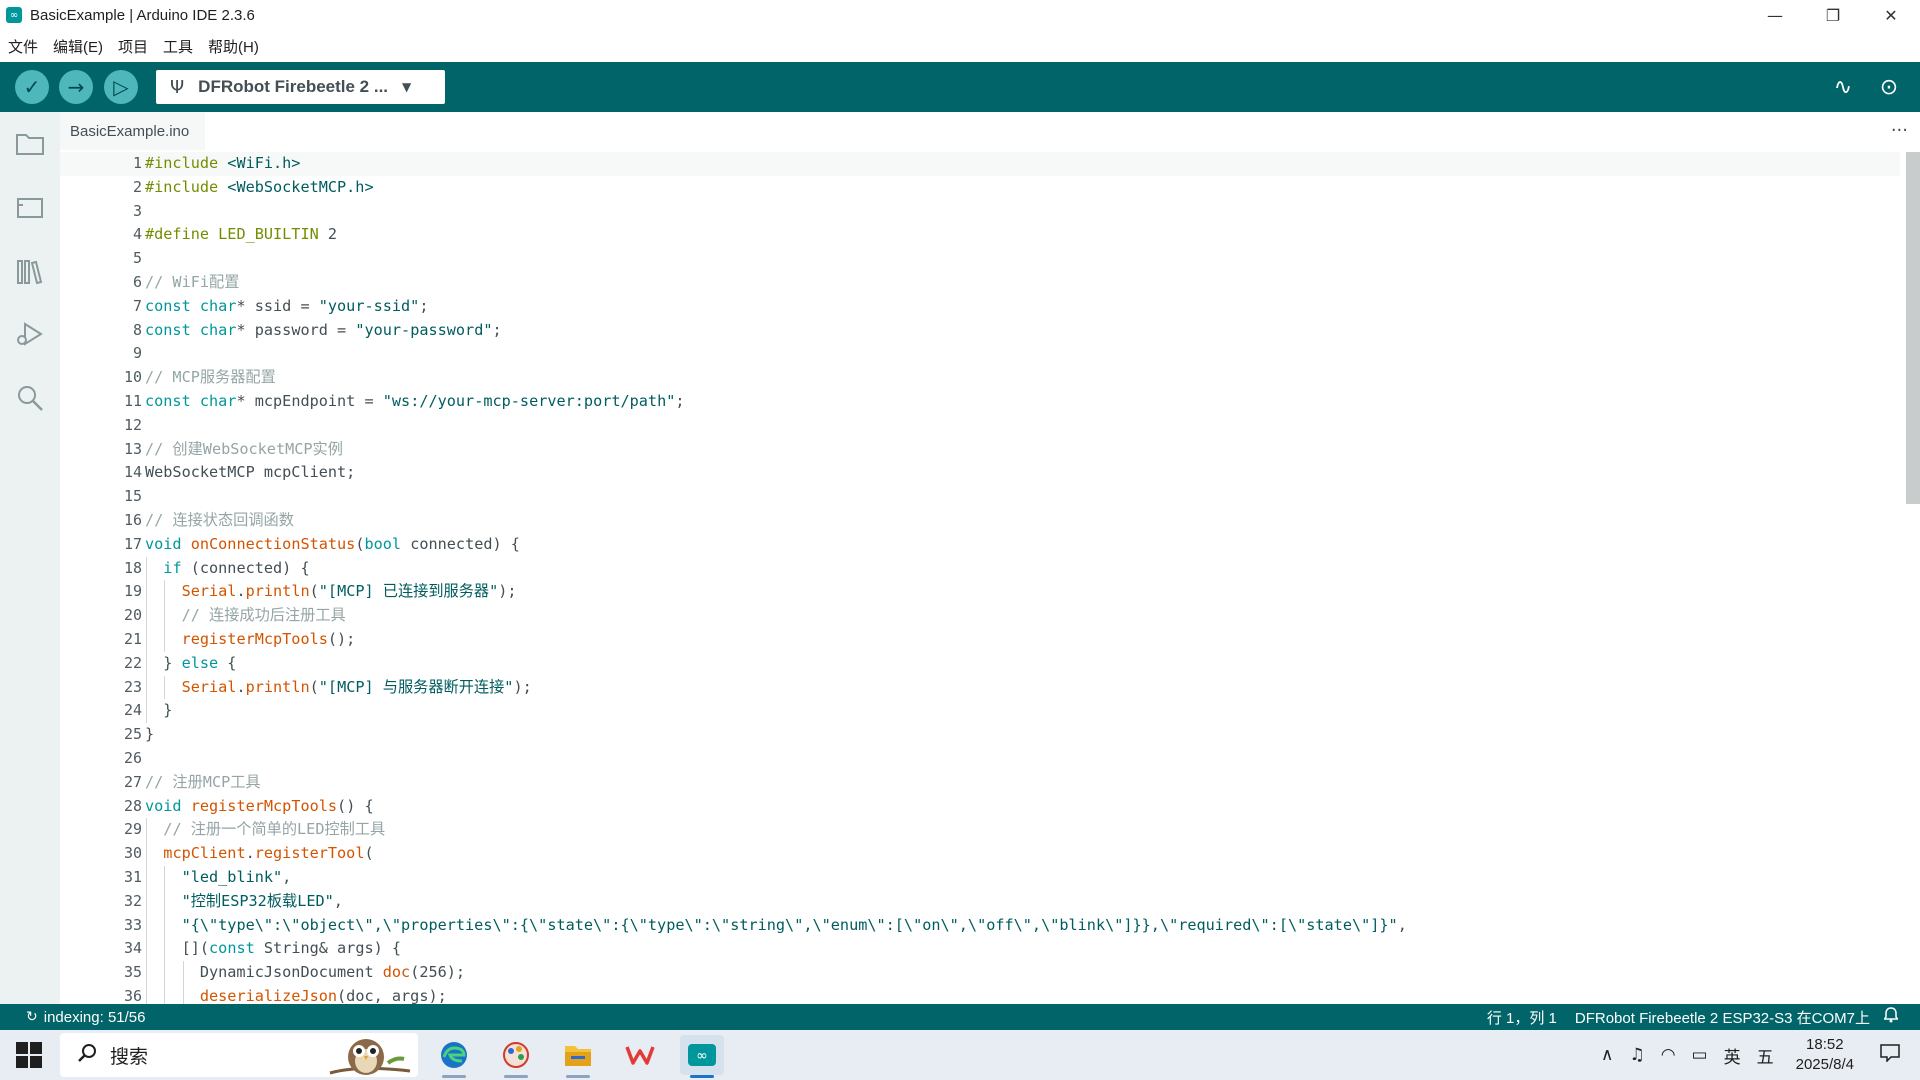 The width and height of the screenshot is (1920, 1080). What do you see at coordinates (960, 46) in the screenshot?
I see `menu-bar: 文件 编辑(E) 项目 工具 帮助(H)` at bounding box center [960, 46].